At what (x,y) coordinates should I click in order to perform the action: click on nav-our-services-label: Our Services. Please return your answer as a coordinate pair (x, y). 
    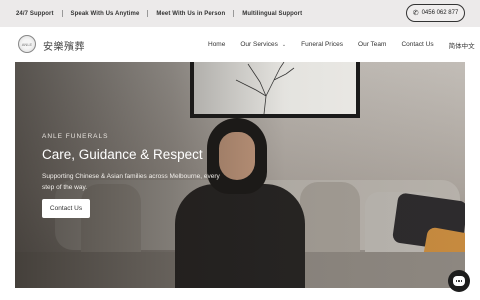
    Looking at the image, I should click on (259, 44).